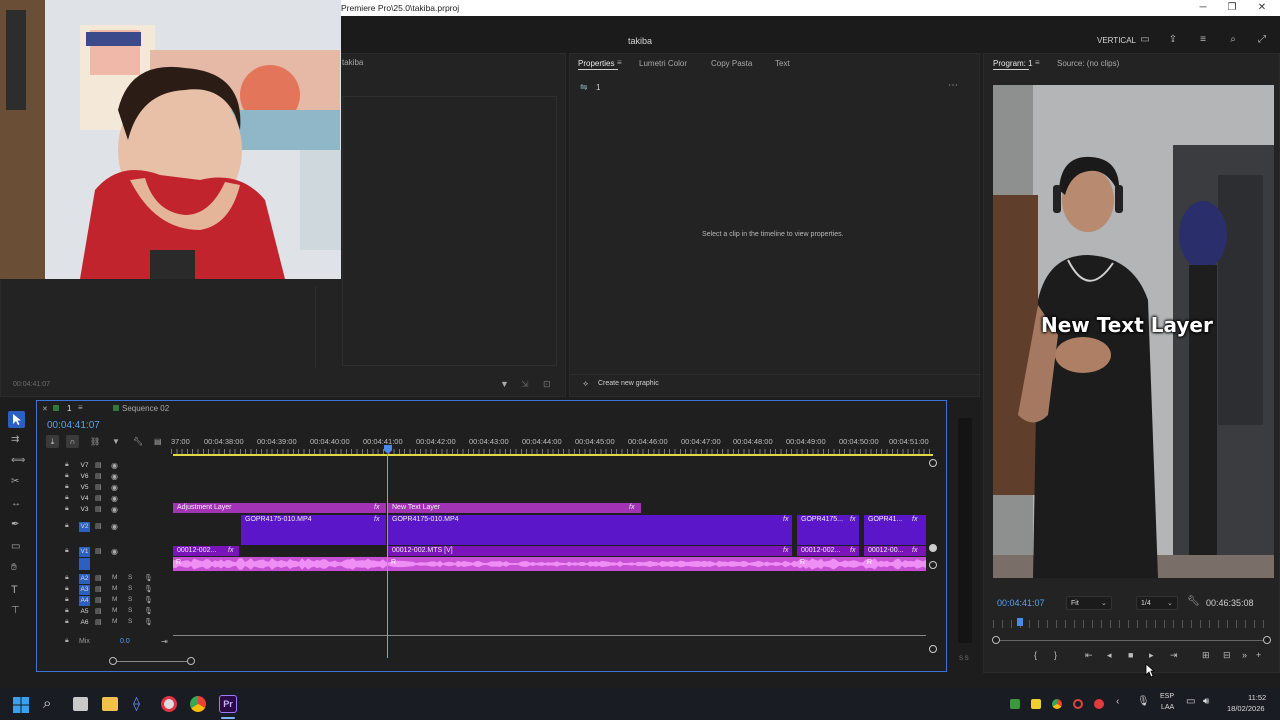  What do you see at coordinates (84, 623) in the screenshot?
I see `track-target-toggle: A6` at bounding box center [84, 623].